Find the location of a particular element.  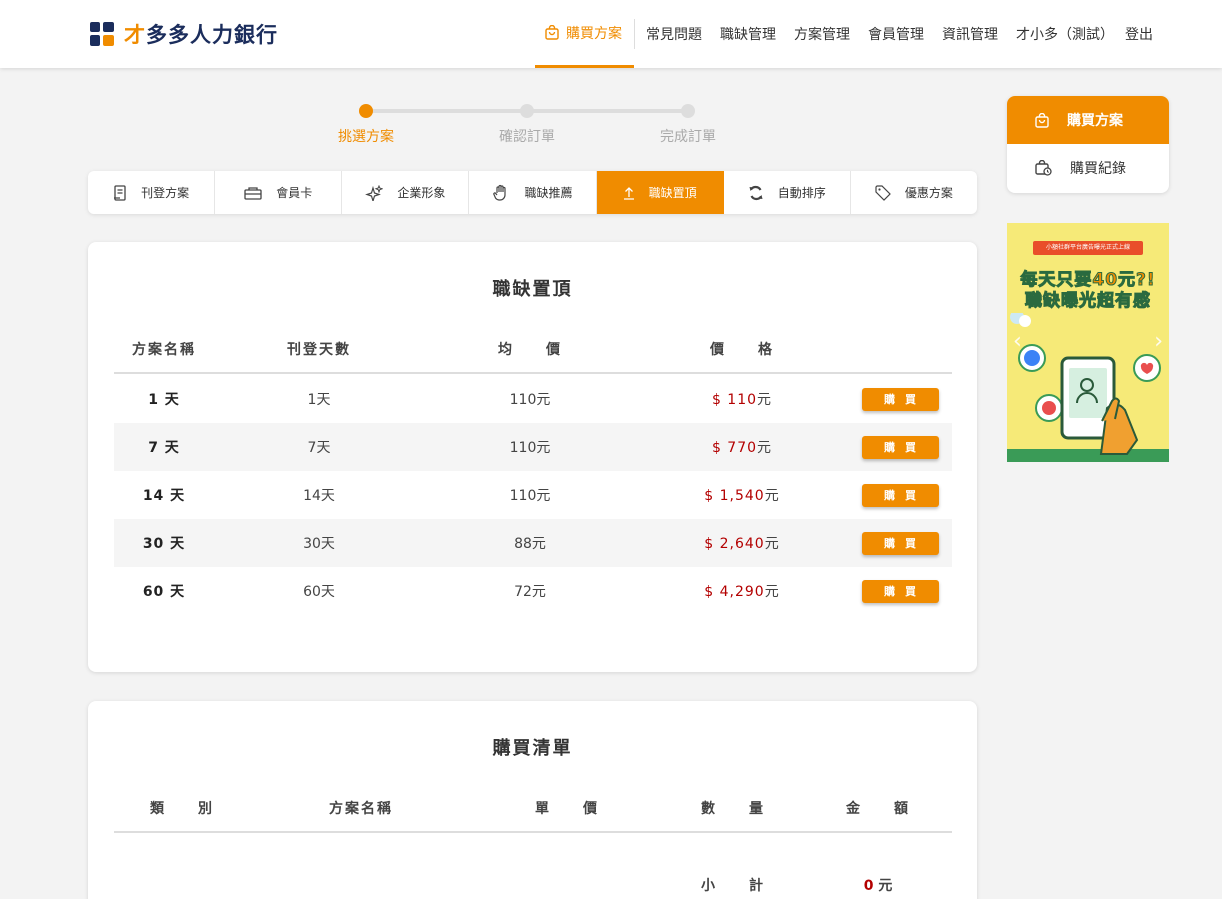

plan-days: 30天 is located at coordinates (319, 544).